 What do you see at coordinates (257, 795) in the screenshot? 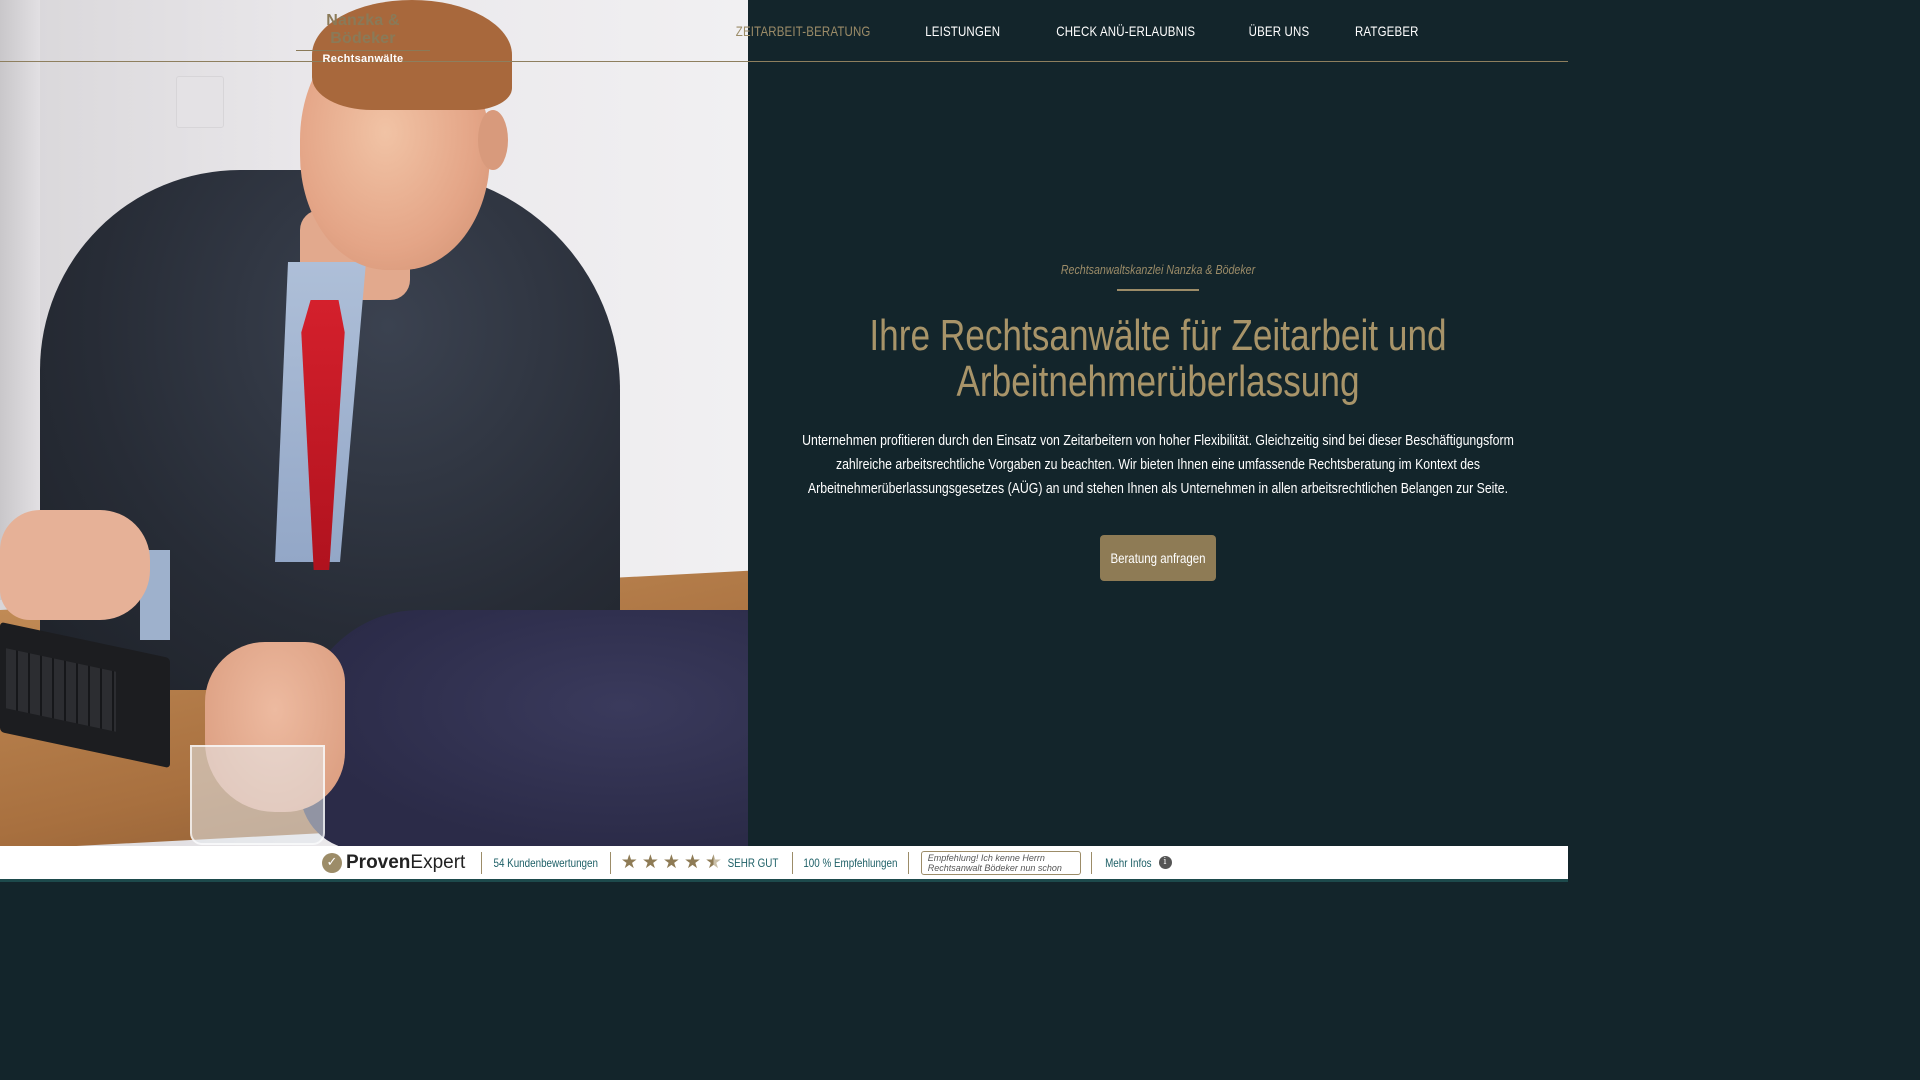
I see `photo-water-glass` at bounding box center [257, 795].